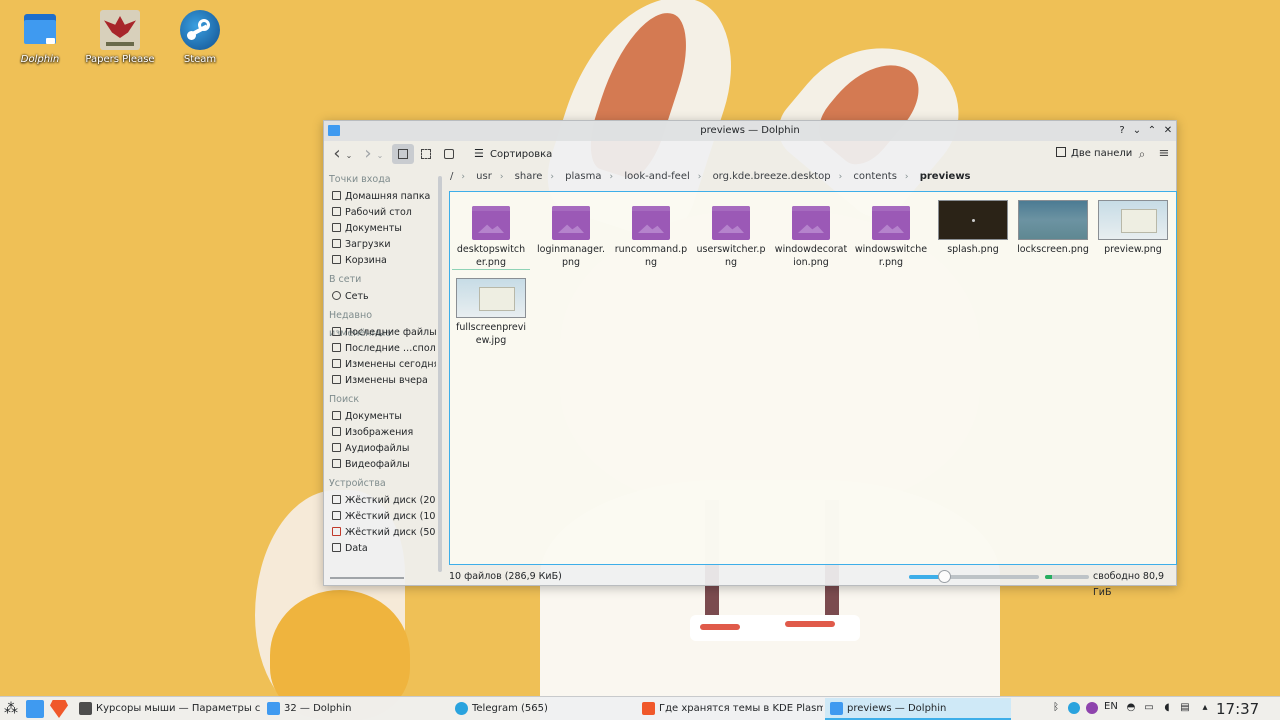  Describe the element at coordinates (750, 131) in the screenshot. I see `window-titlebar: previews — Dolphin ? ⌄ ⌃ ✕` at that location.